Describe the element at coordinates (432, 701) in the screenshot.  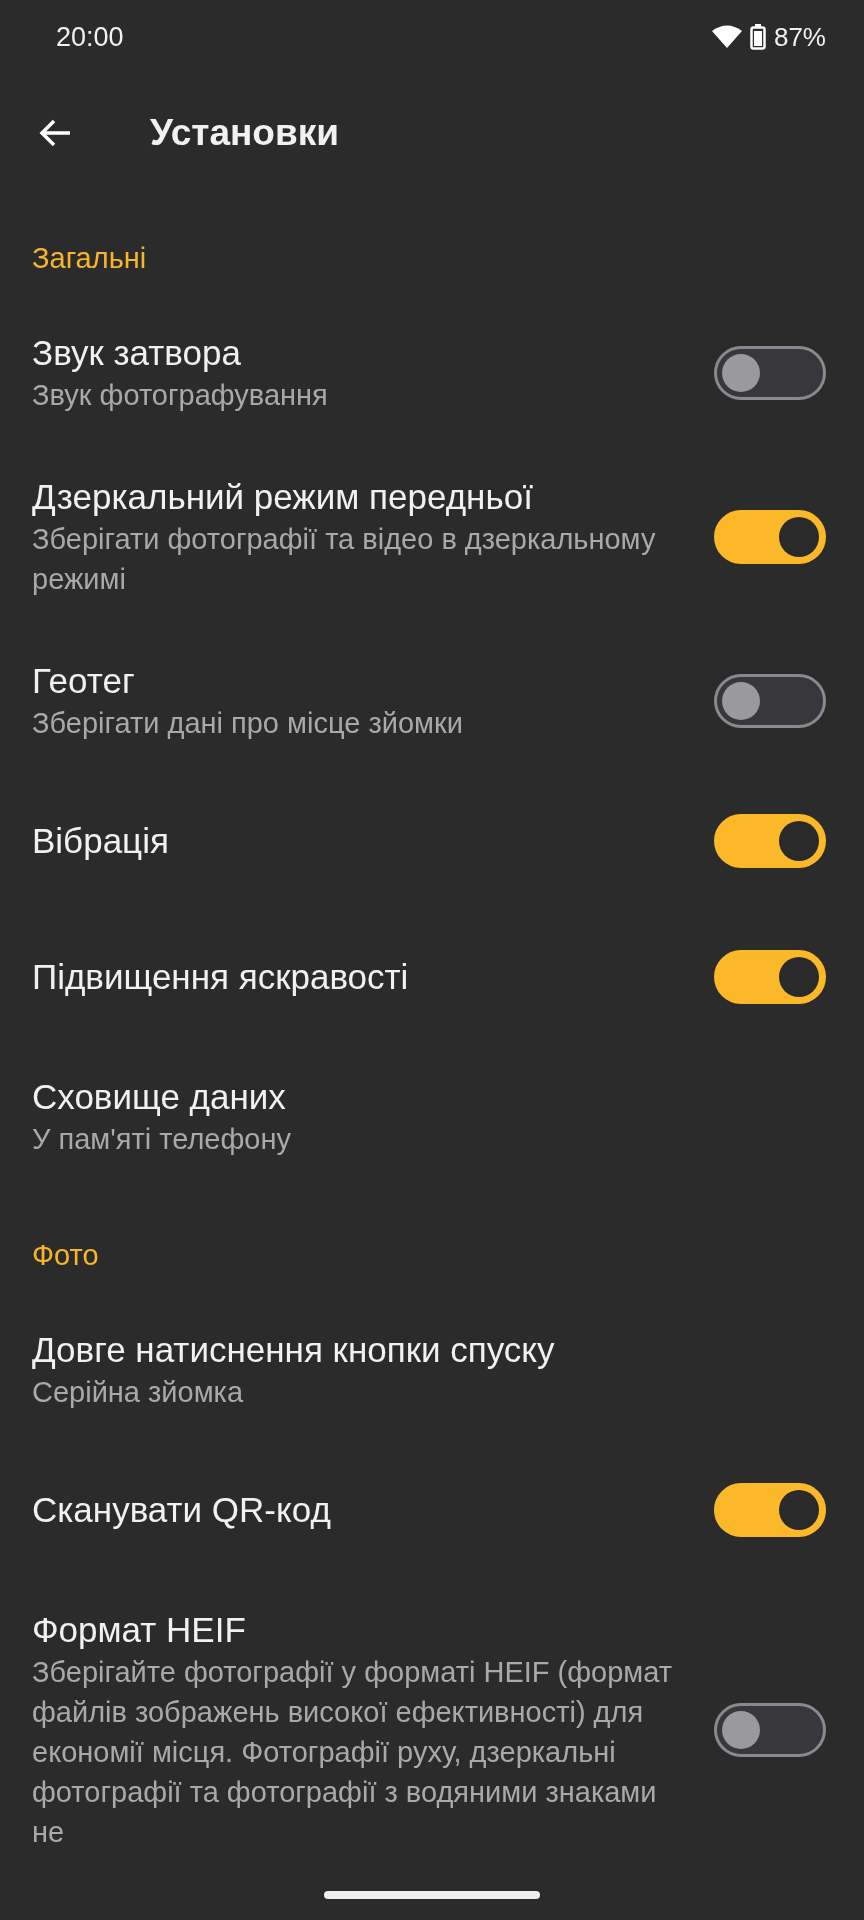
I see `settings-row: Геотег Зберігати дані про місце зйомки` at that location.